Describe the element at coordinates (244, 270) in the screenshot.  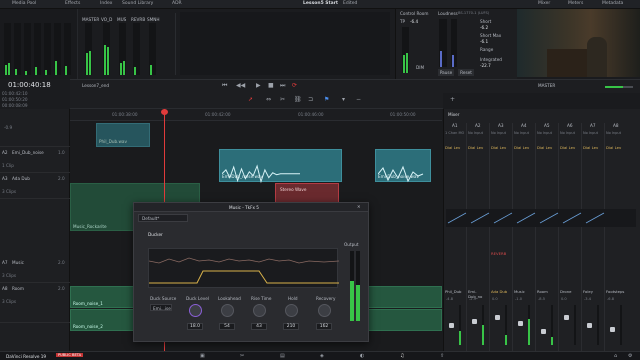
I see `ducker-envelope` at that location.